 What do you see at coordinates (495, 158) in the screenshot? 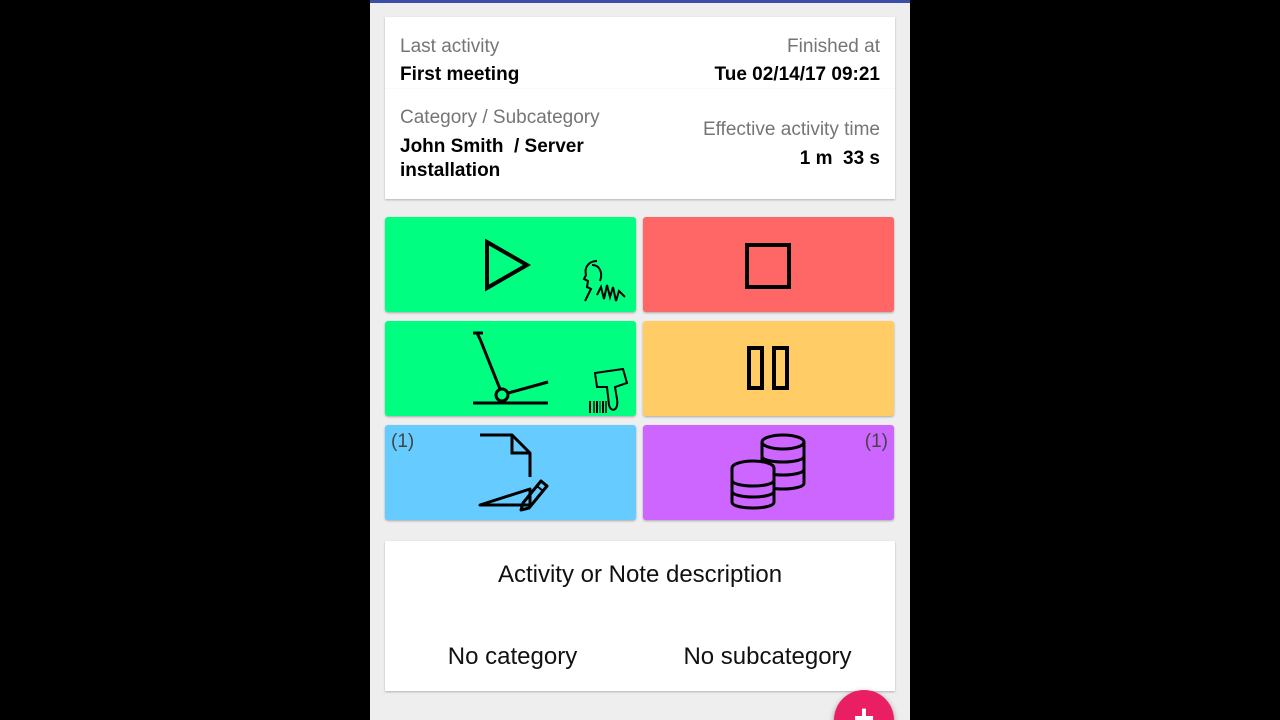
I see `category-value: John Smith / Server installation` at bounding box center [495, 158].